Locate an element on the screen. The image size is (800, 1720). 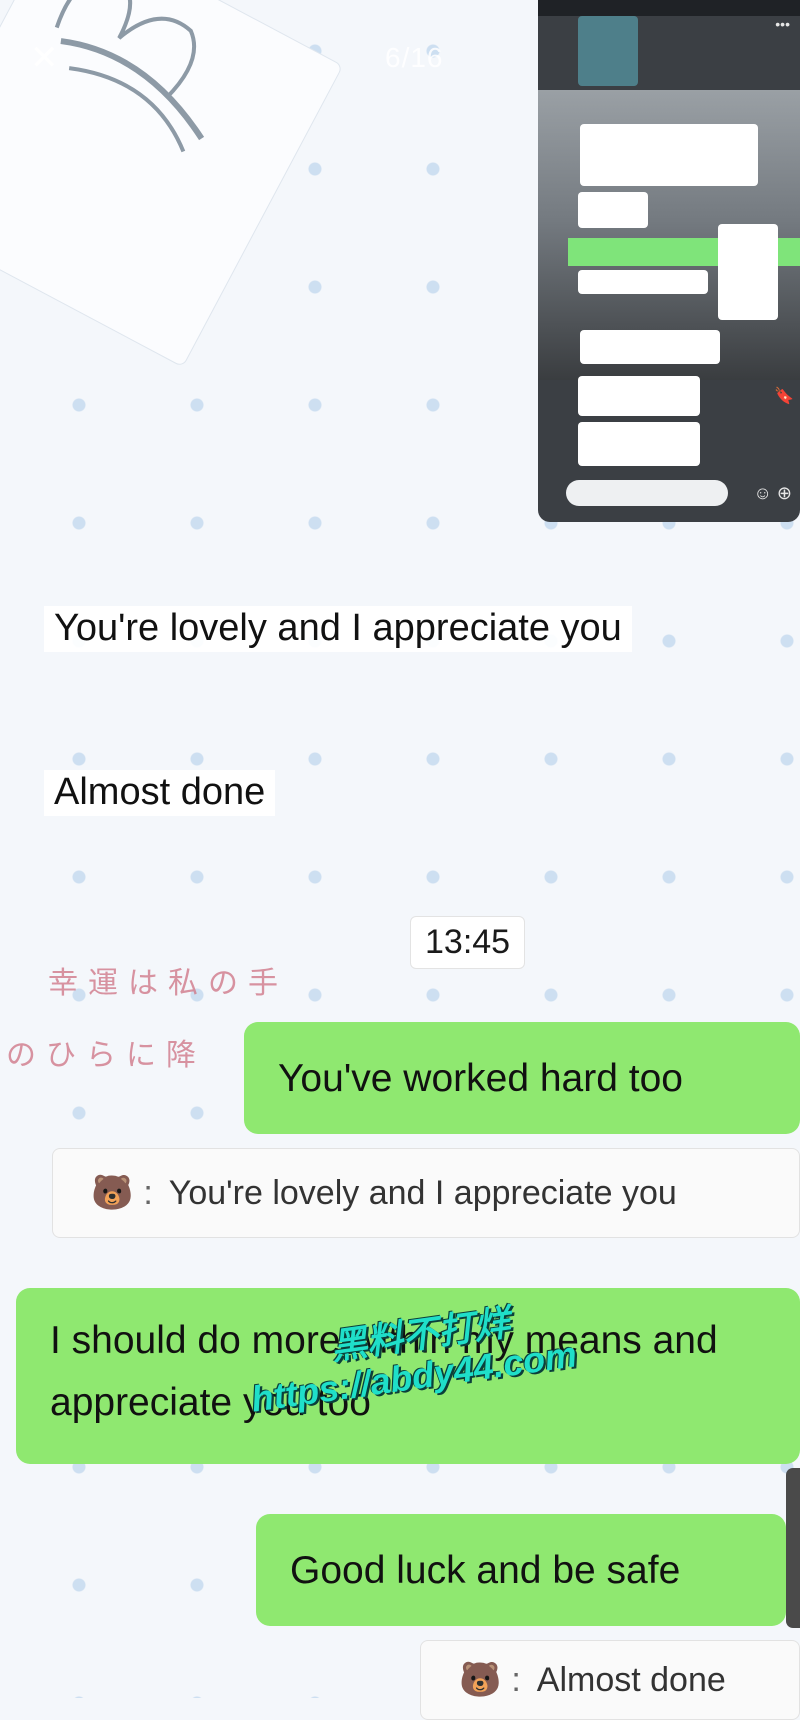
outgoing-message-text: You've worked hard too is located at coordinates (480, 1078).